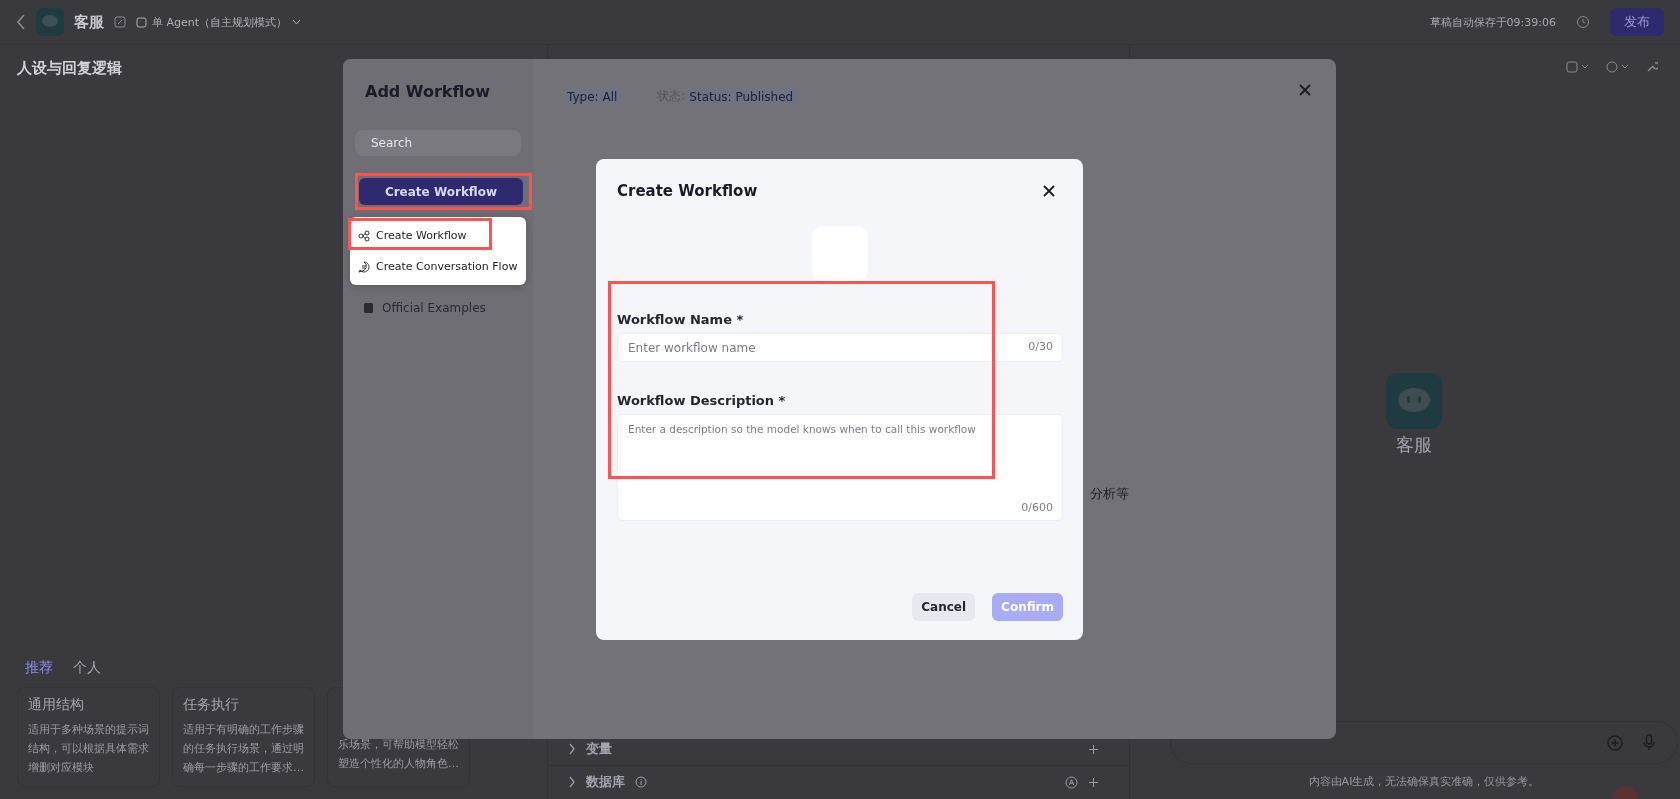  Describe the element at coordinates (141, 22) in the screenshot. I see `agent-icon` at that location.